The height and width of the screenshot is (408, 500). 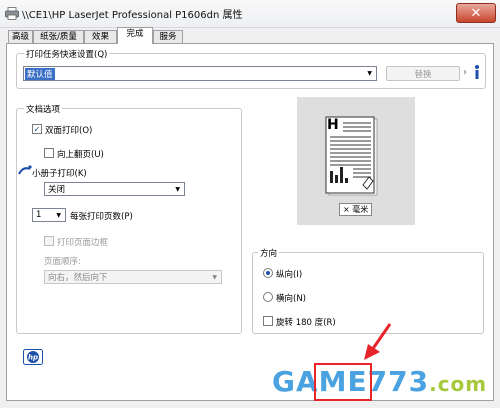 What do you see at coordinates (59, 174) in the screenshot?
I see `booklet-label: 小册子打印(K)` at bounding box center [59, 174].